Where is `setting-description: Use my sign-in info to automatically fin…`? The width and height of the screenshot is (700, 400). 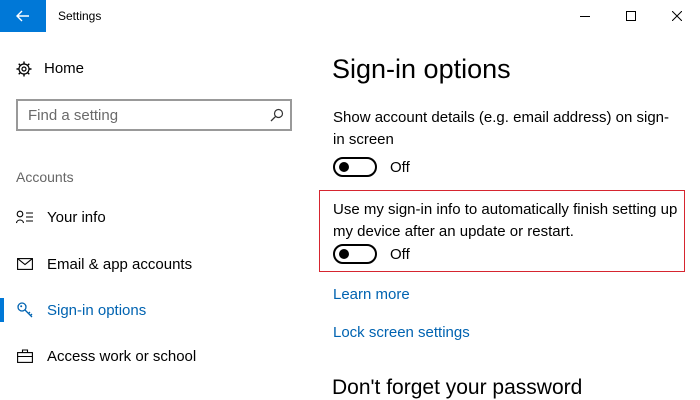
setting-description: Use my sign-in info to automatically fin… is located at coordinates (505, 220).